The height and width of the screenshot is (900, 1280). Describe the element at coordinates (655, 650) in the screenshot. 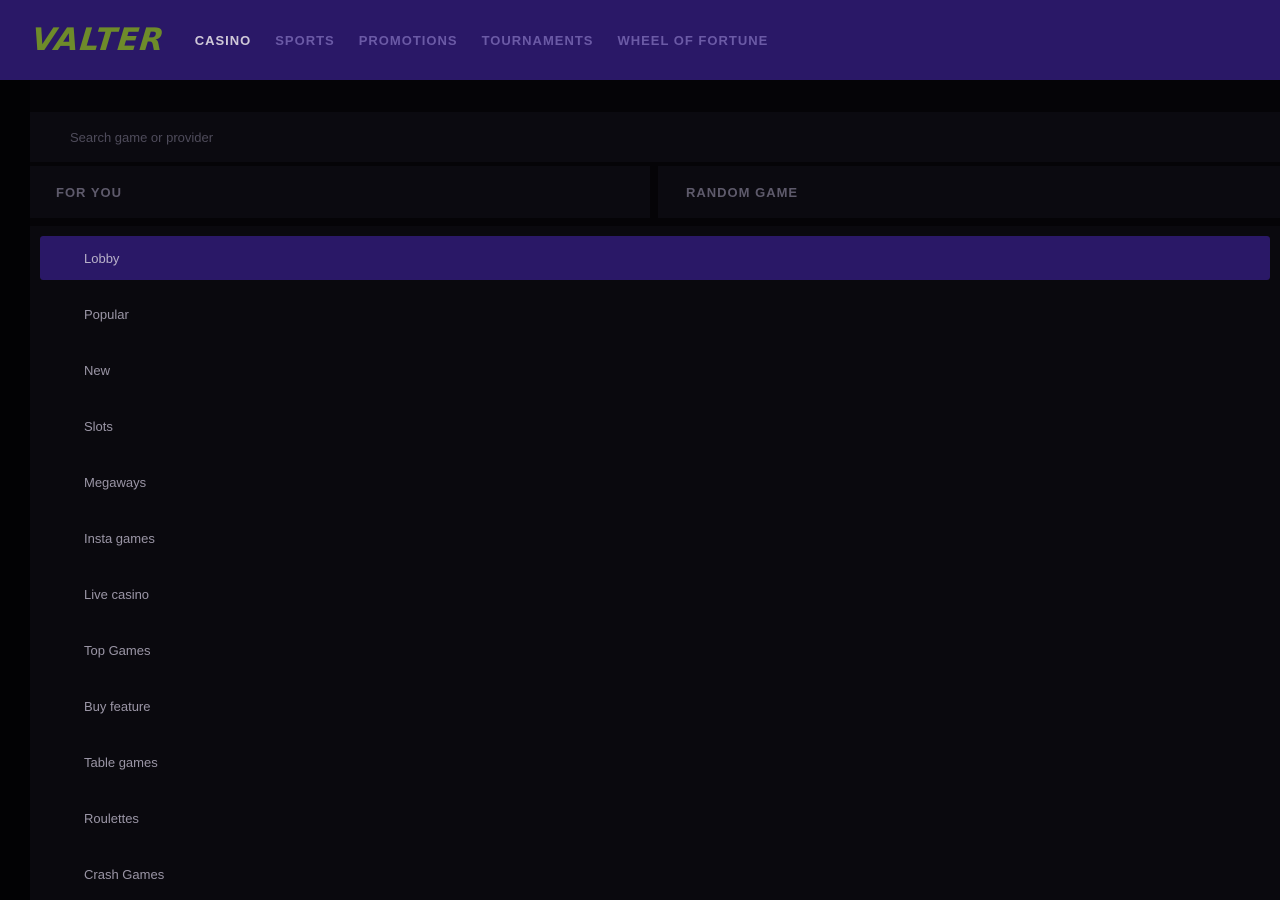

I see `category-top-games: Top Games` at that location.